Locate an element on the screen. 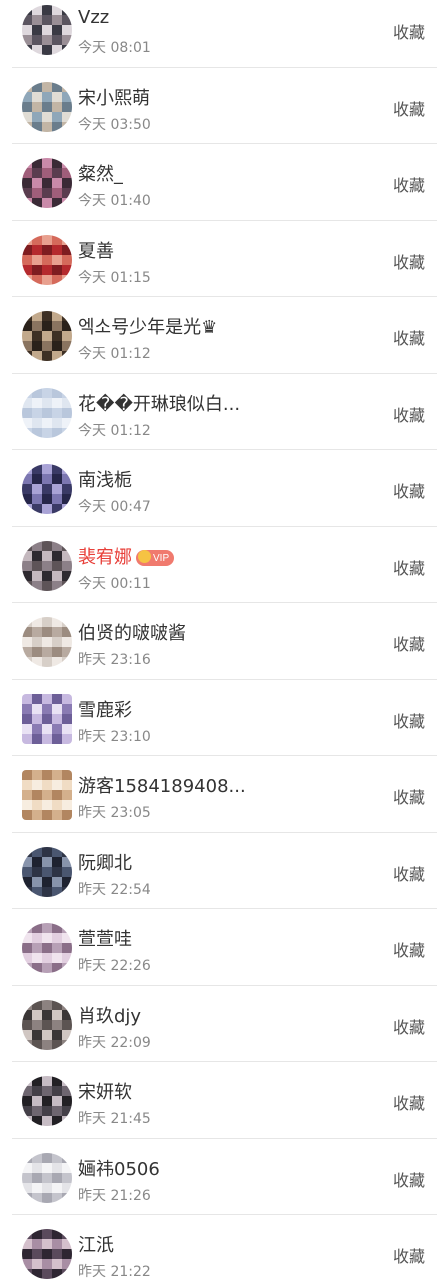 This screenshot has height=1280, width=447. user-name-text: 엑소号少年是光♛ is located at coordinates (148, 327).